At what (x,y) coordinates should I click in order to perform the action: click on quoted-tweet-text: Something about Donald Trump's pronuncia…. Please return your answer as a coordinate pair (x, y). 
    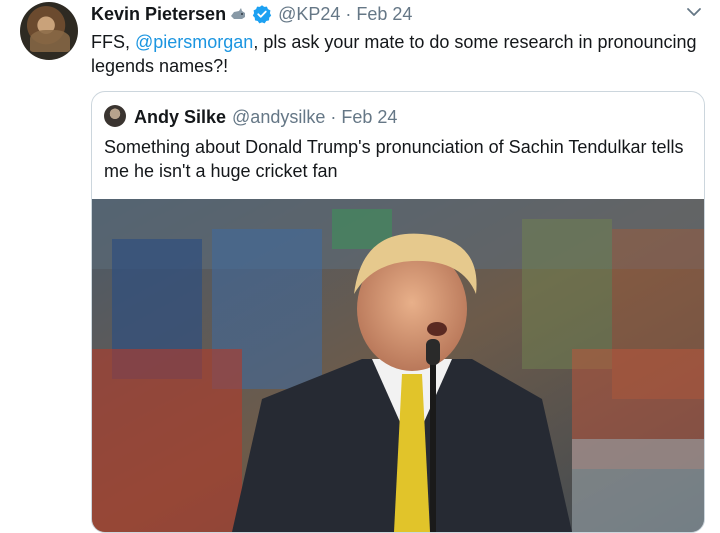
    Looking at the image, I should click on (394, 159).